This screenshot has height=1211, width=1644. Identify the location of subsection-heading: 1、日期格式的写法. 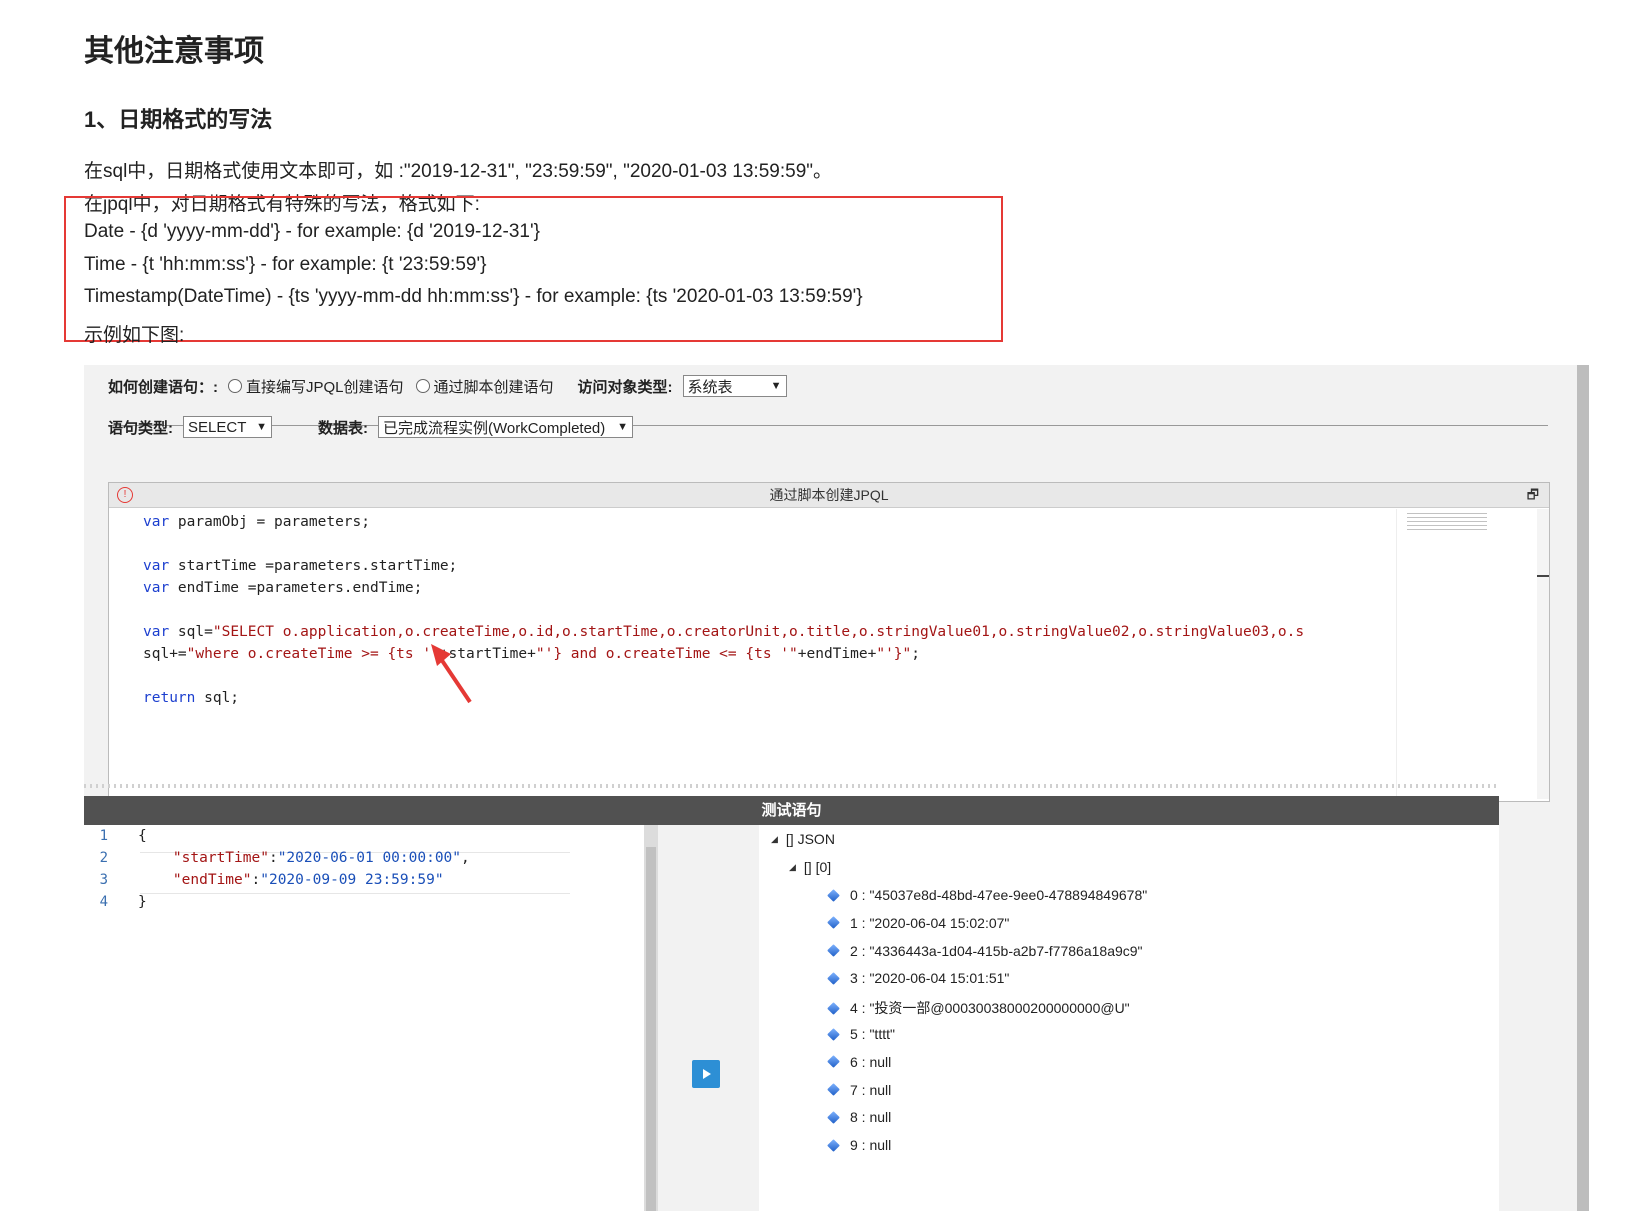
(178, 119).